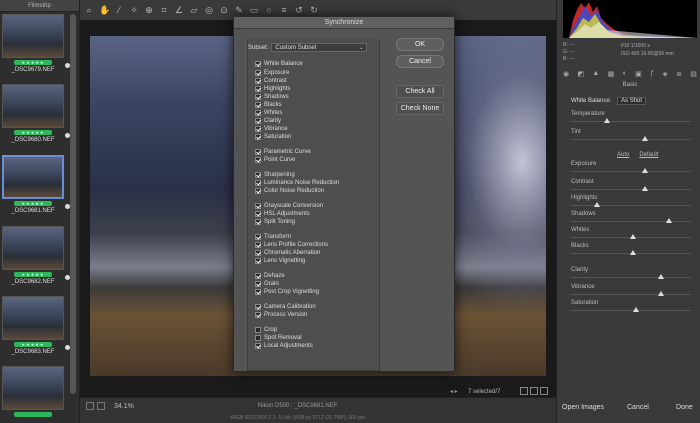  What do you see at coordinates (693, 75) in the screenshot?
I see `snapshots-tab-icon: ▤` at bounding box center [693, 75].